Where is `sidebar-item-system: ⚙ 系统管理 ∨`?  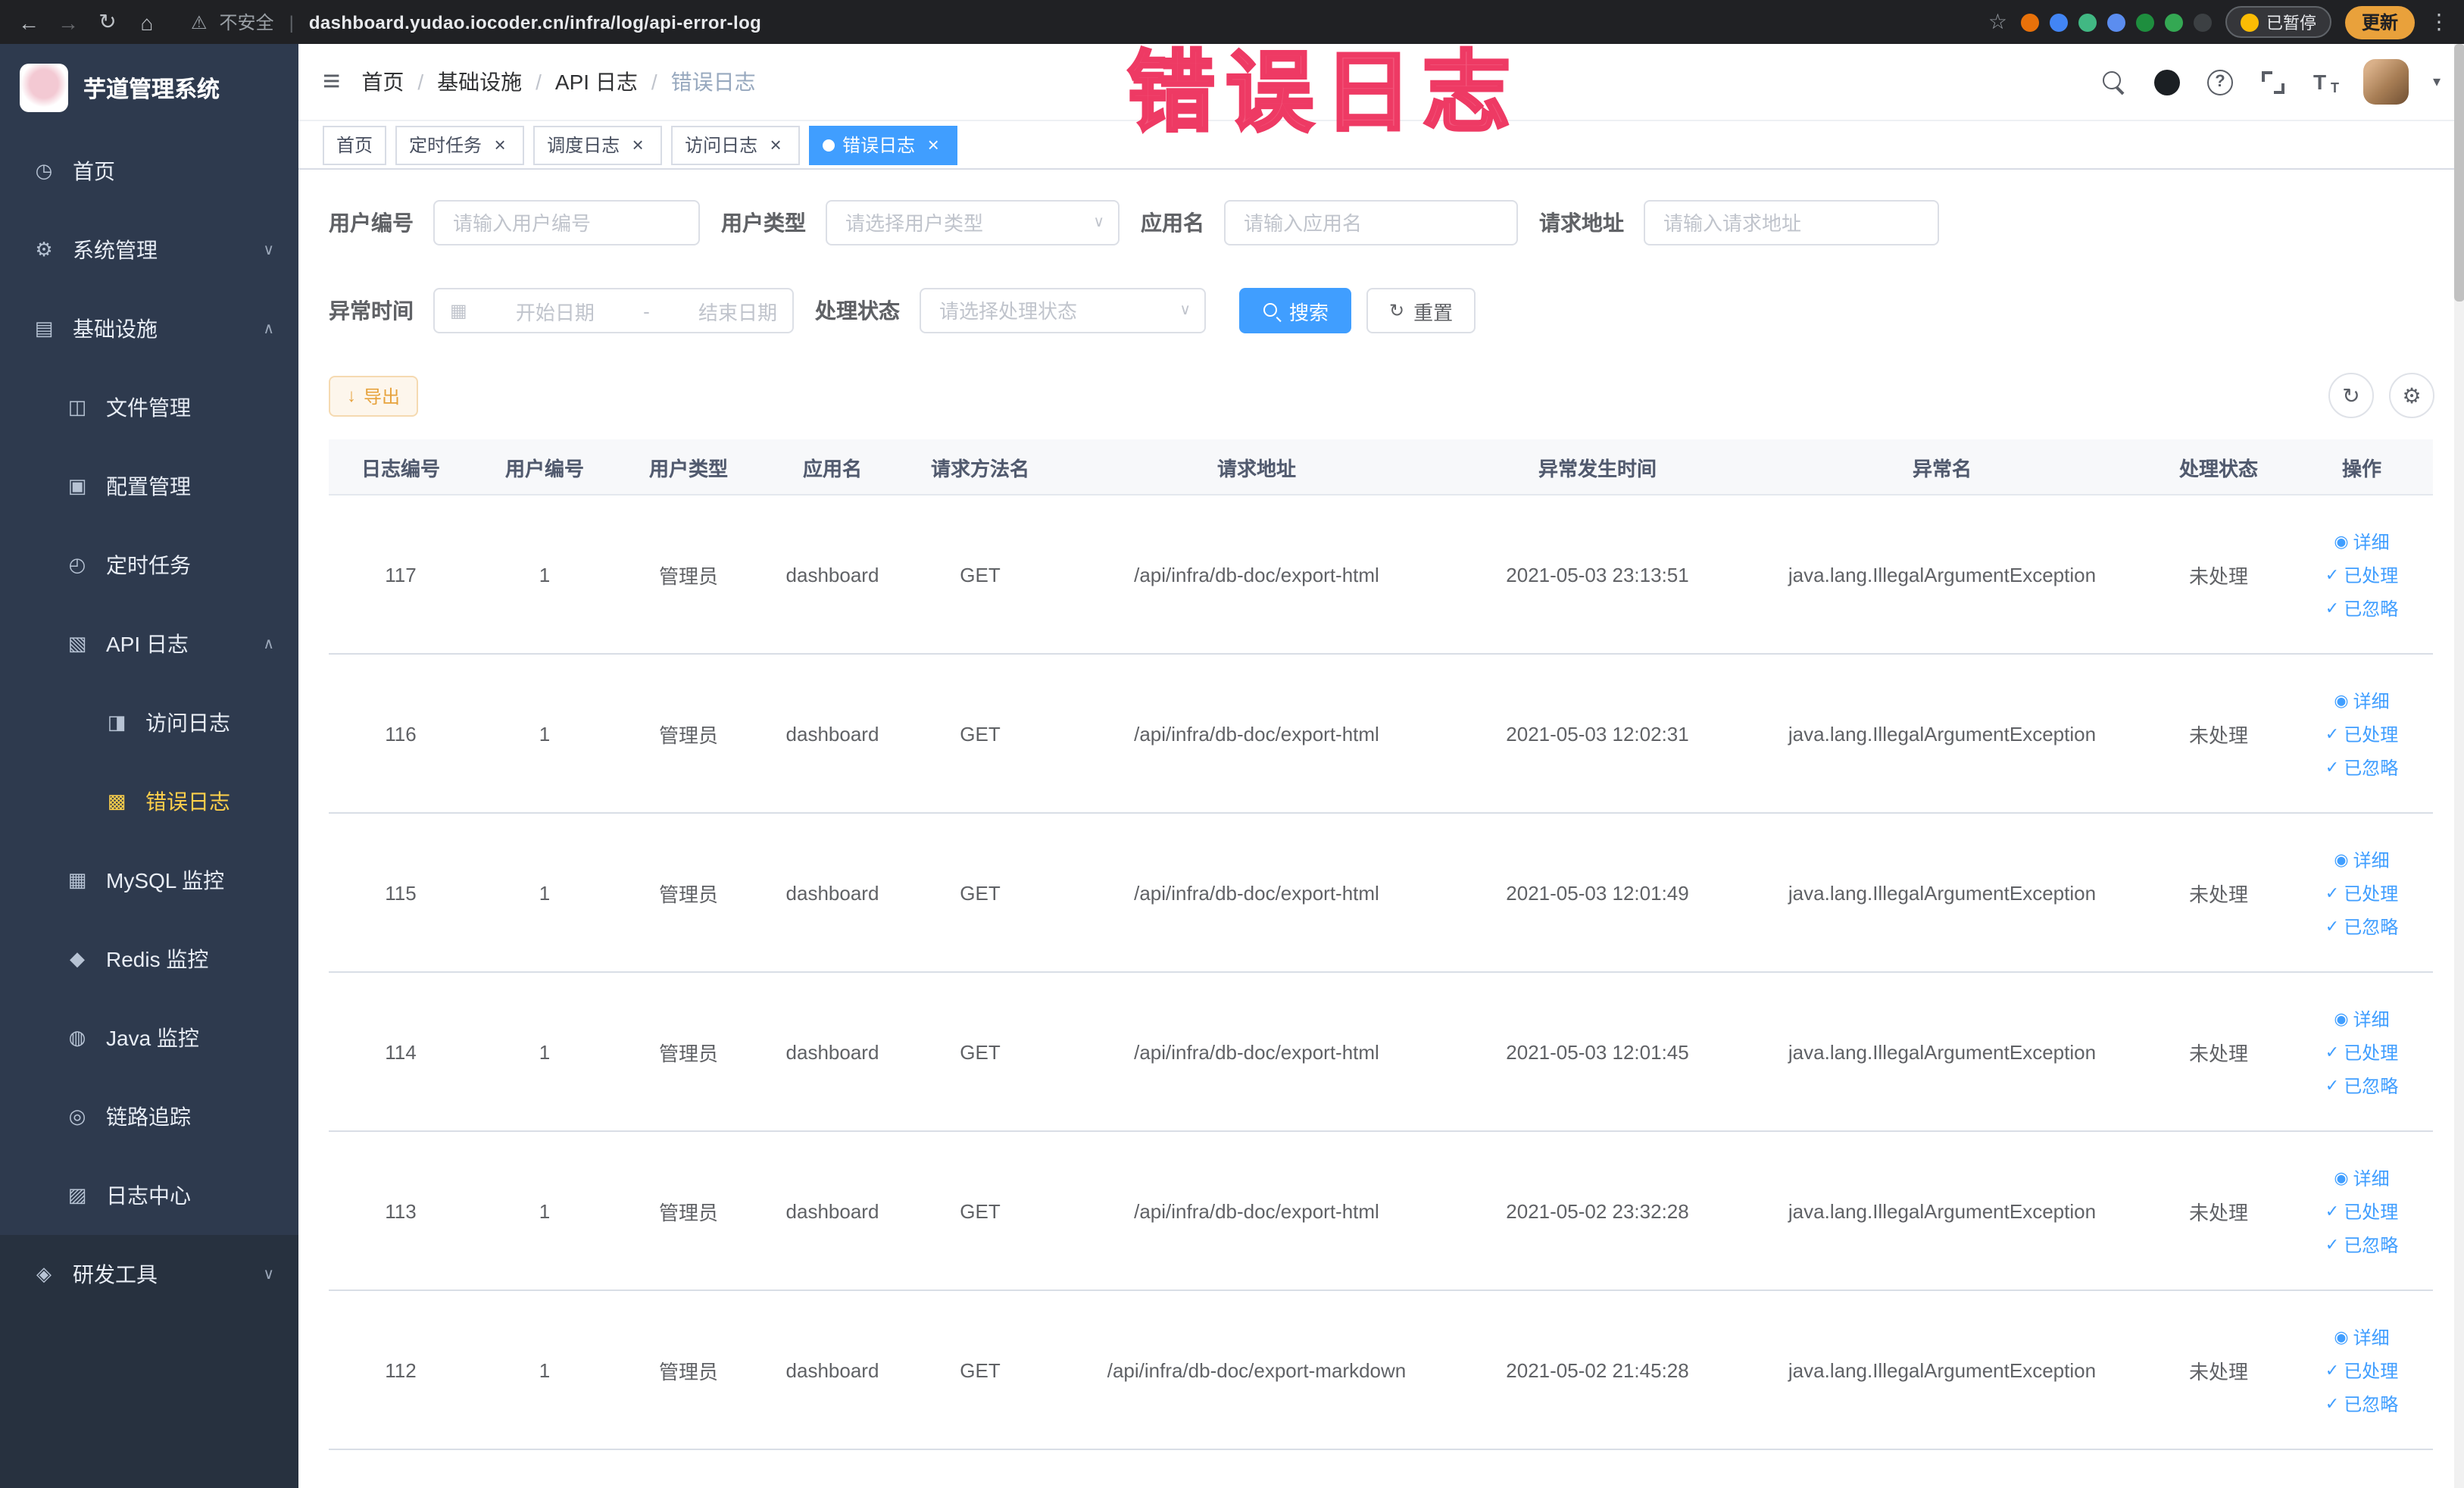
sidebar-item-system: ⚙ 系统管理 ∨ is located at coordinates (149, 250).